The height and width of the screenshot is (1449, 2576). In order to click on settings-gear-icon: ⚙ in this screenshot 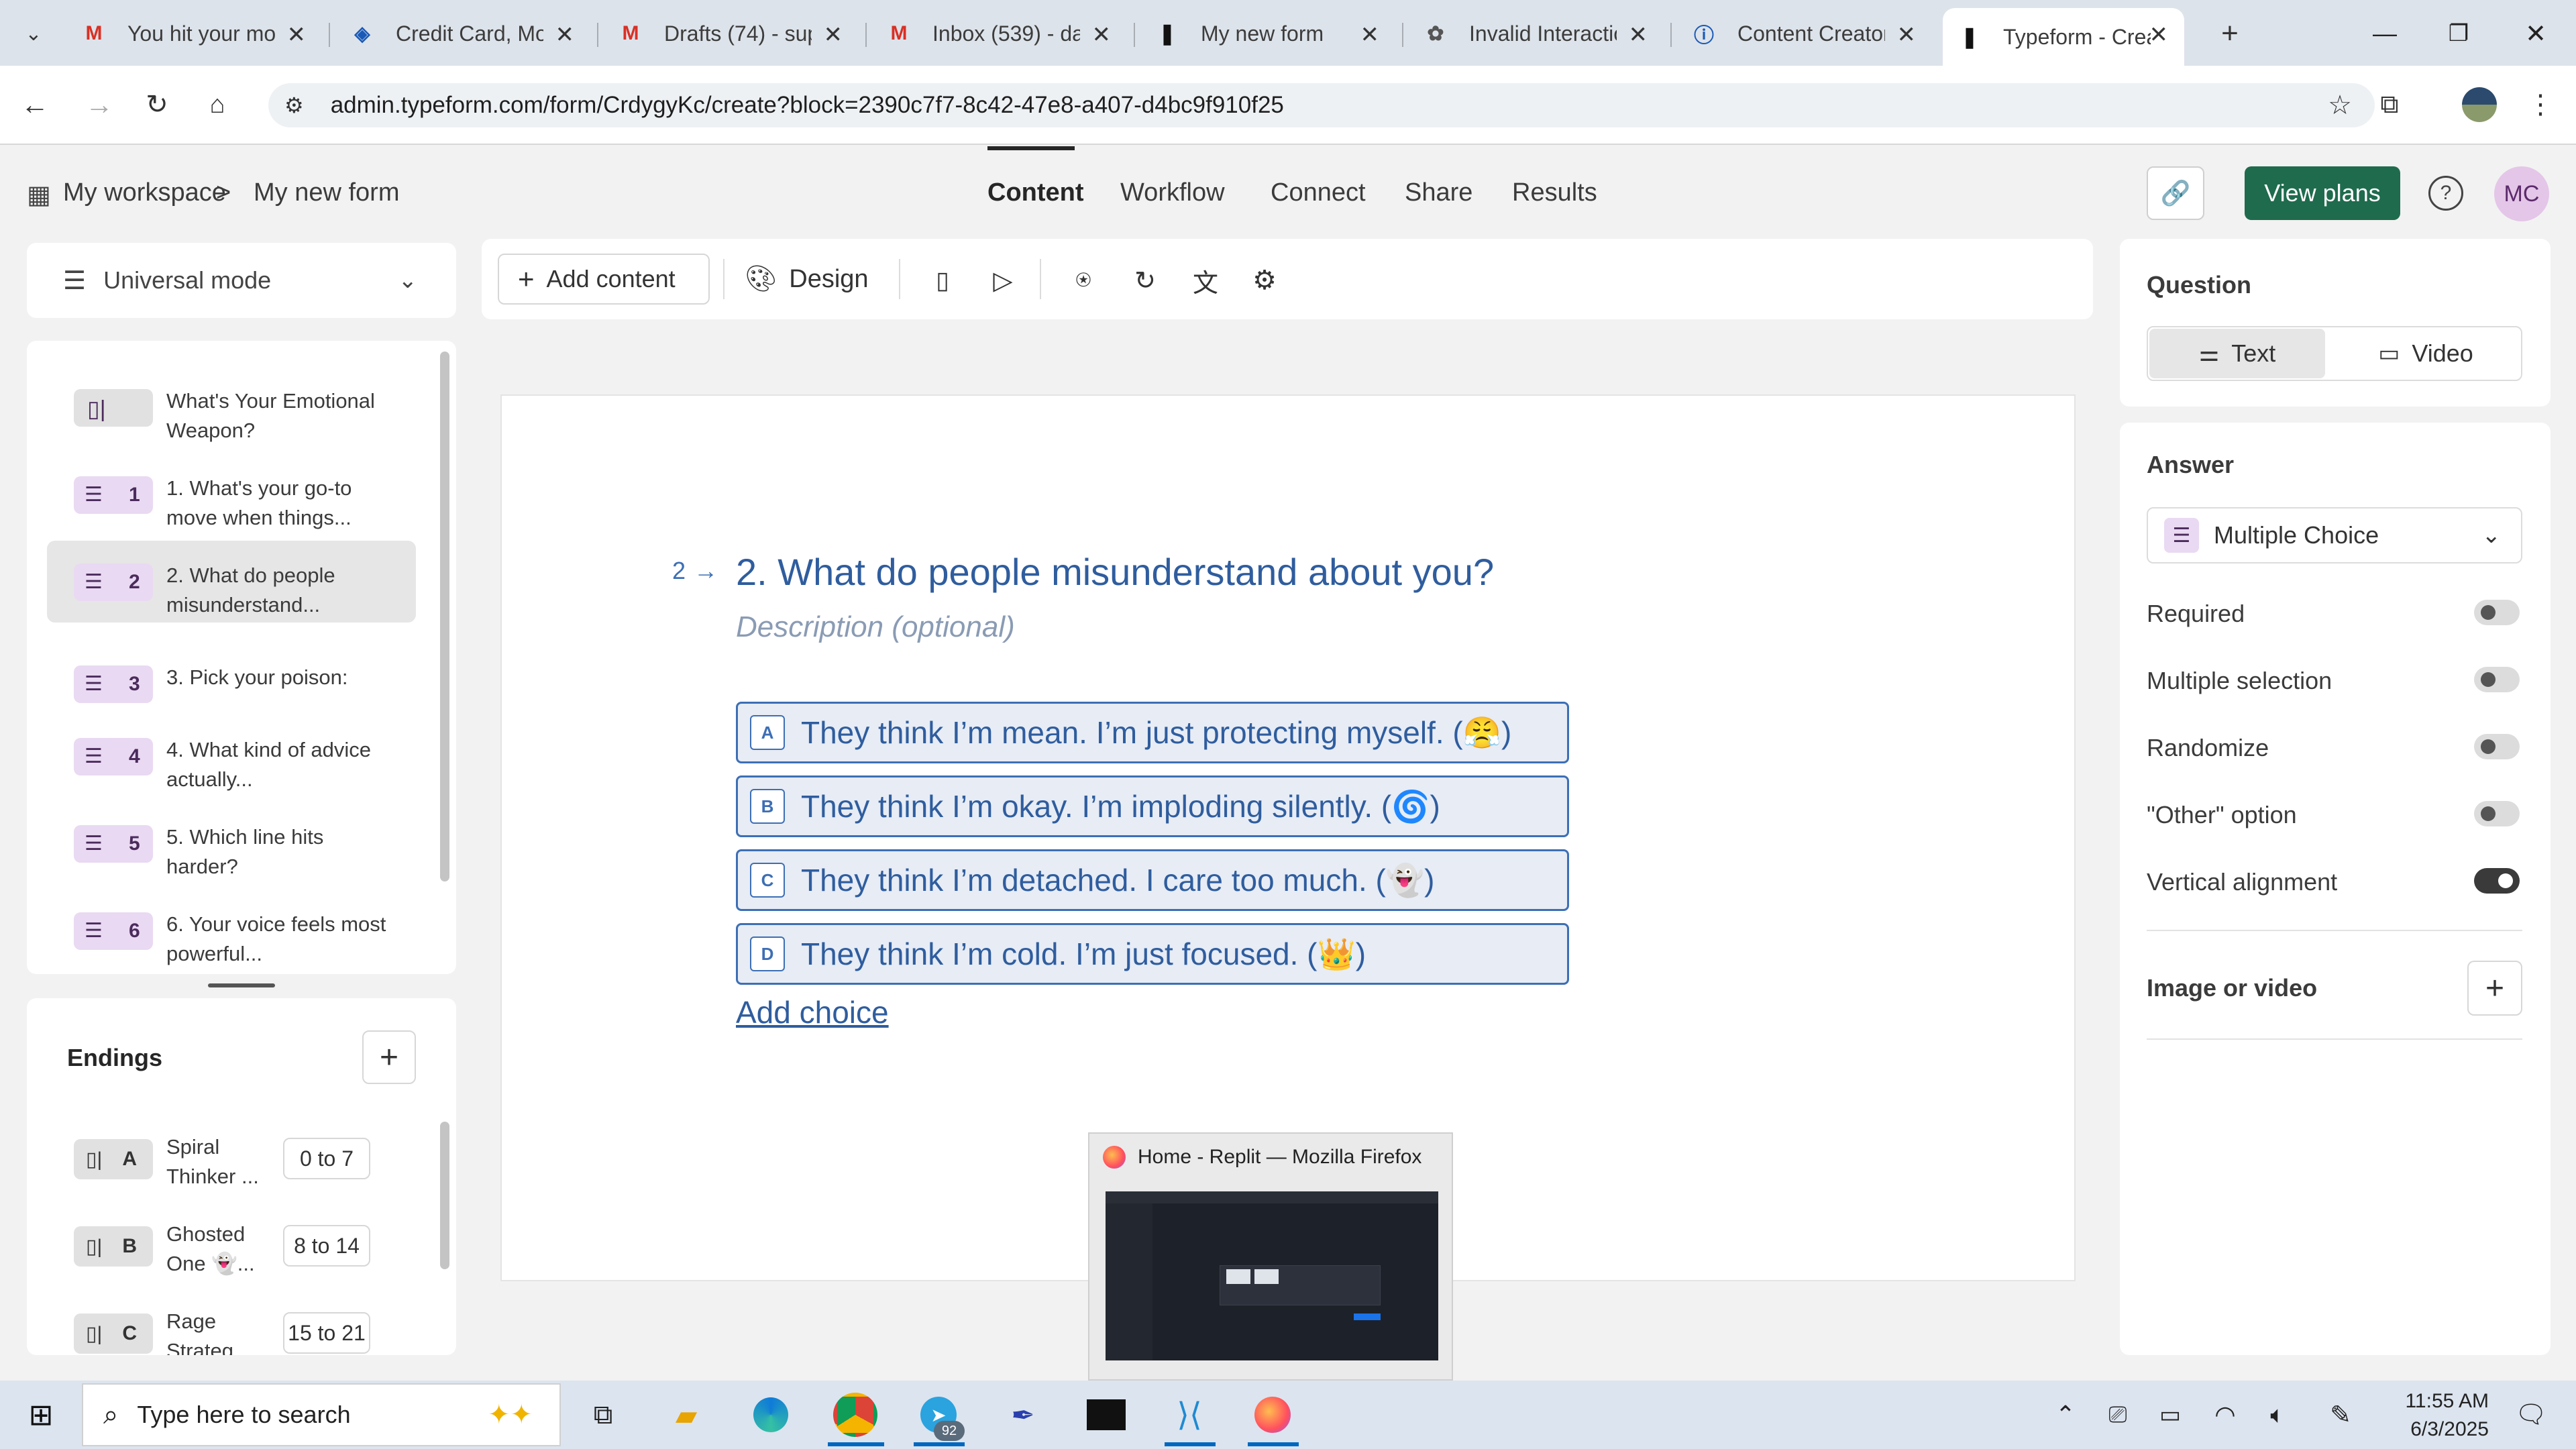, I will do `click(1264, 280)`.